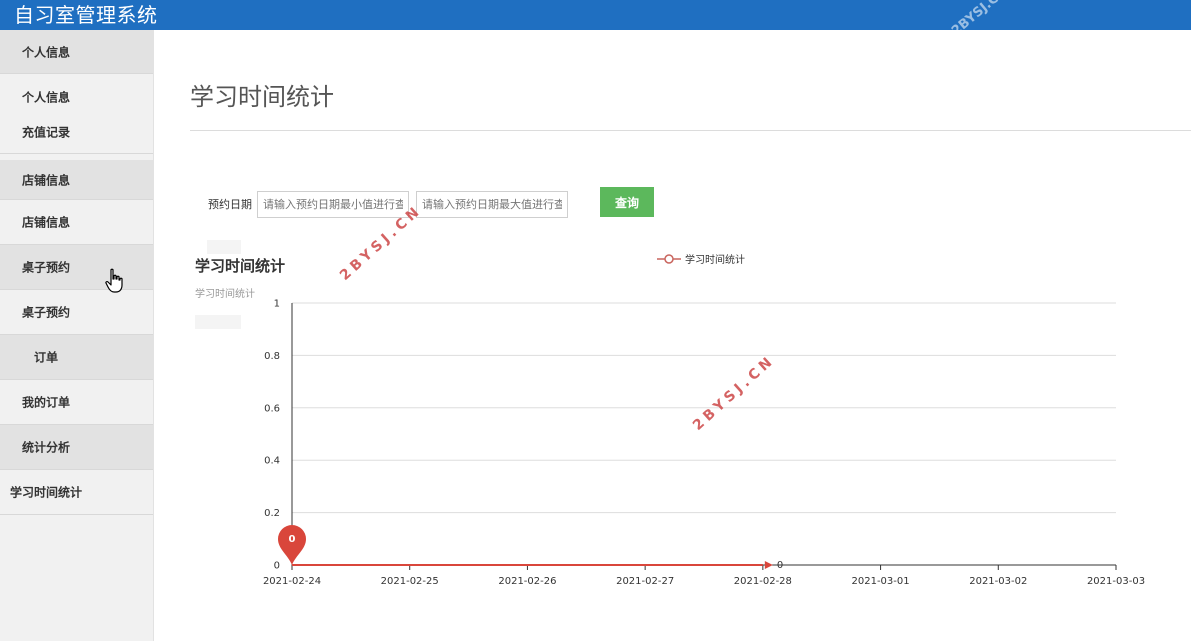 The width and height of the screenshot is (1191, 641). What do you see at coordinates (1116, 581) in the screenshot?
I see `x-tick-label: 2021-03-03` at bounding box center [1116, 581].